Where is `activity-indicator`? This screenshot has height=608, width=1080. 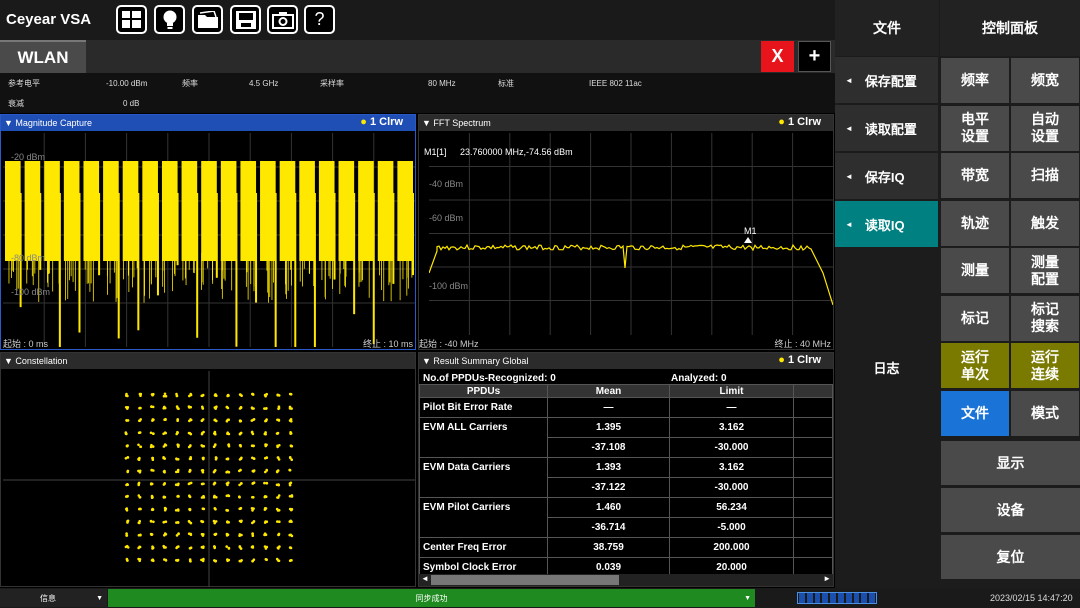 activity-indicator is located at coordinates (837, 598).